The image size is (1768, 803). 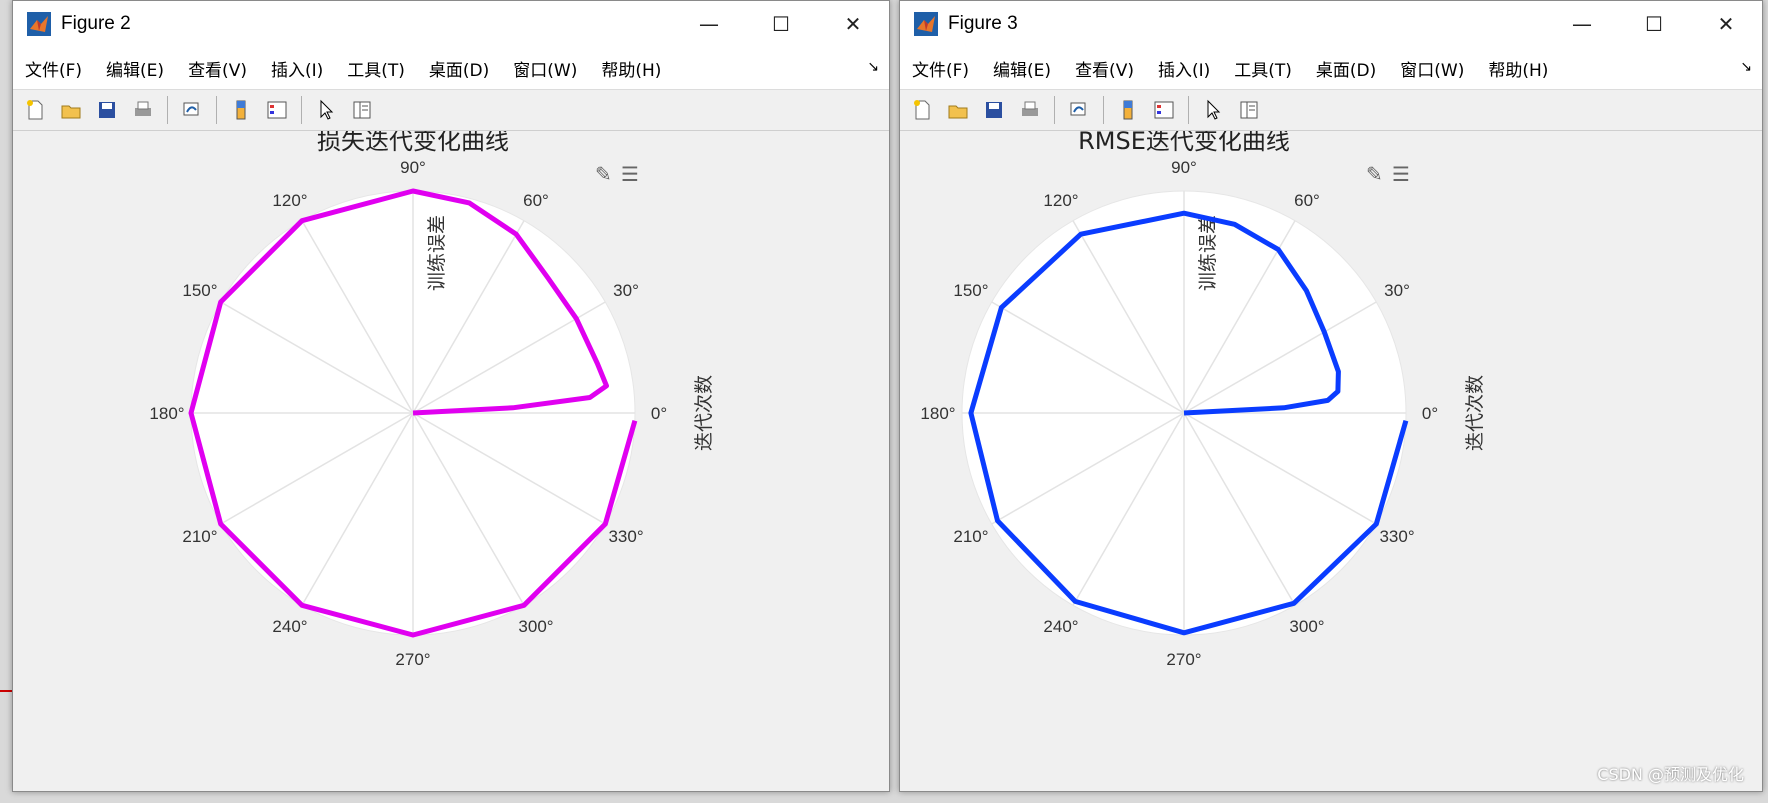 I want to click on title-bar: Figure 2 — ☐ ✕, so click(x=451, y=24).